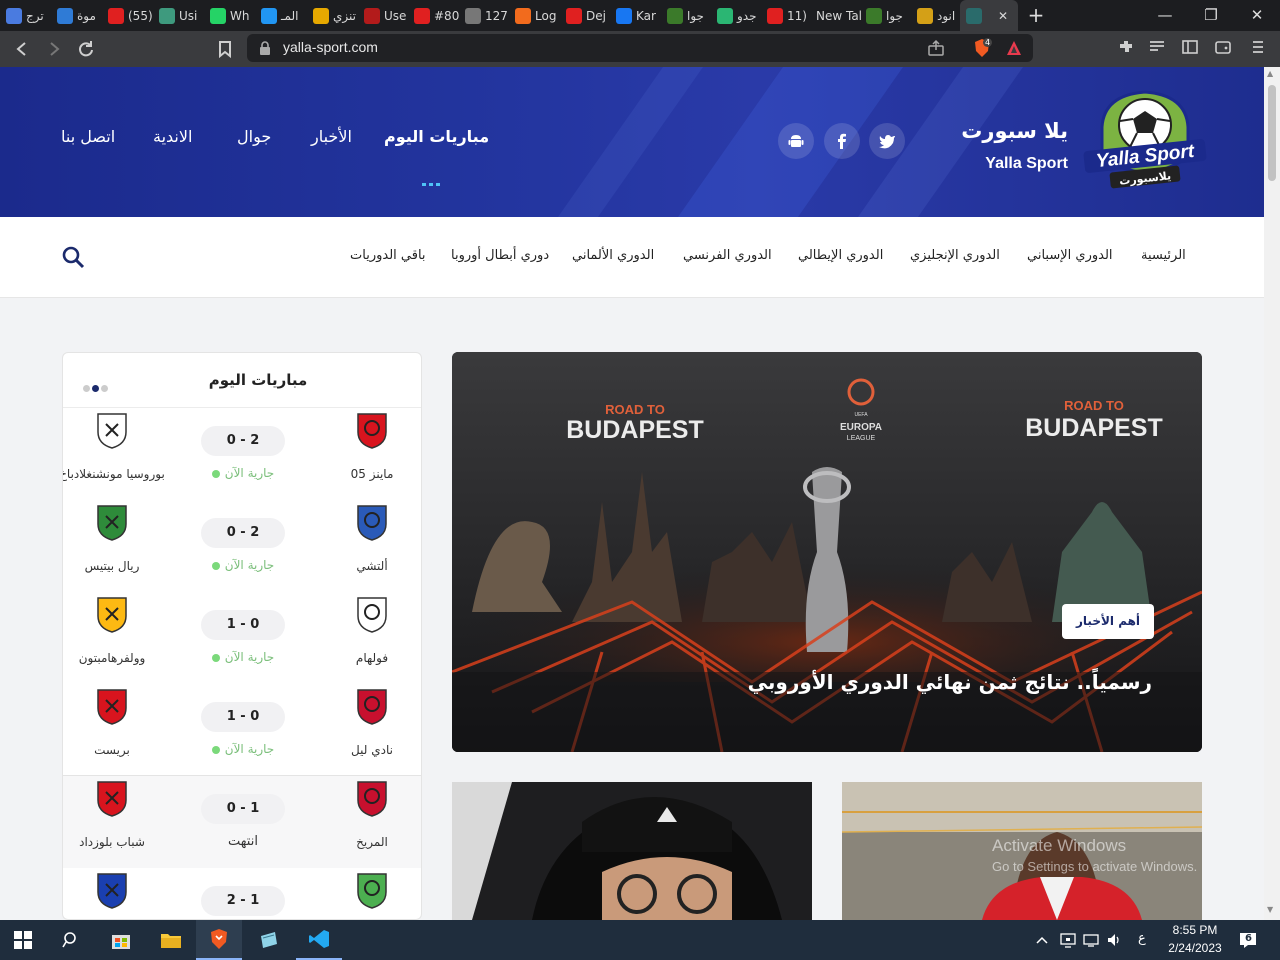 The width and height of the screenshot is (1280, 960). Describe the element at coordinates (1195, 948) in the screenshot. I see `clock-date: 2/24/2023` at that location.